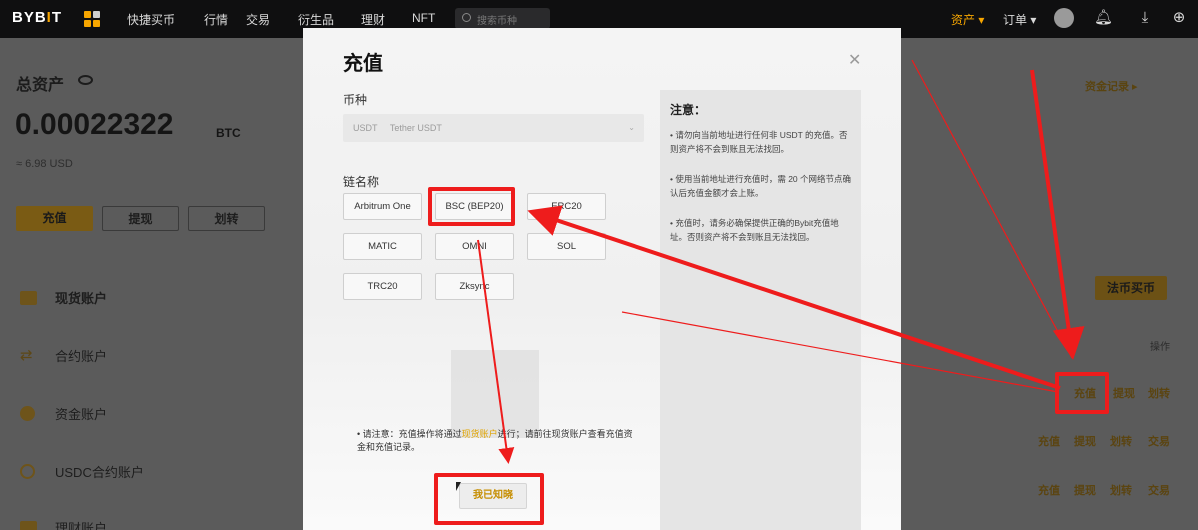 The height and width of the screenshot is (530, 1198). What do you see at coordinates (1057, 214) in the screenshot?
I see `arrow-to-deposit` at bounding box center [1057, 214].